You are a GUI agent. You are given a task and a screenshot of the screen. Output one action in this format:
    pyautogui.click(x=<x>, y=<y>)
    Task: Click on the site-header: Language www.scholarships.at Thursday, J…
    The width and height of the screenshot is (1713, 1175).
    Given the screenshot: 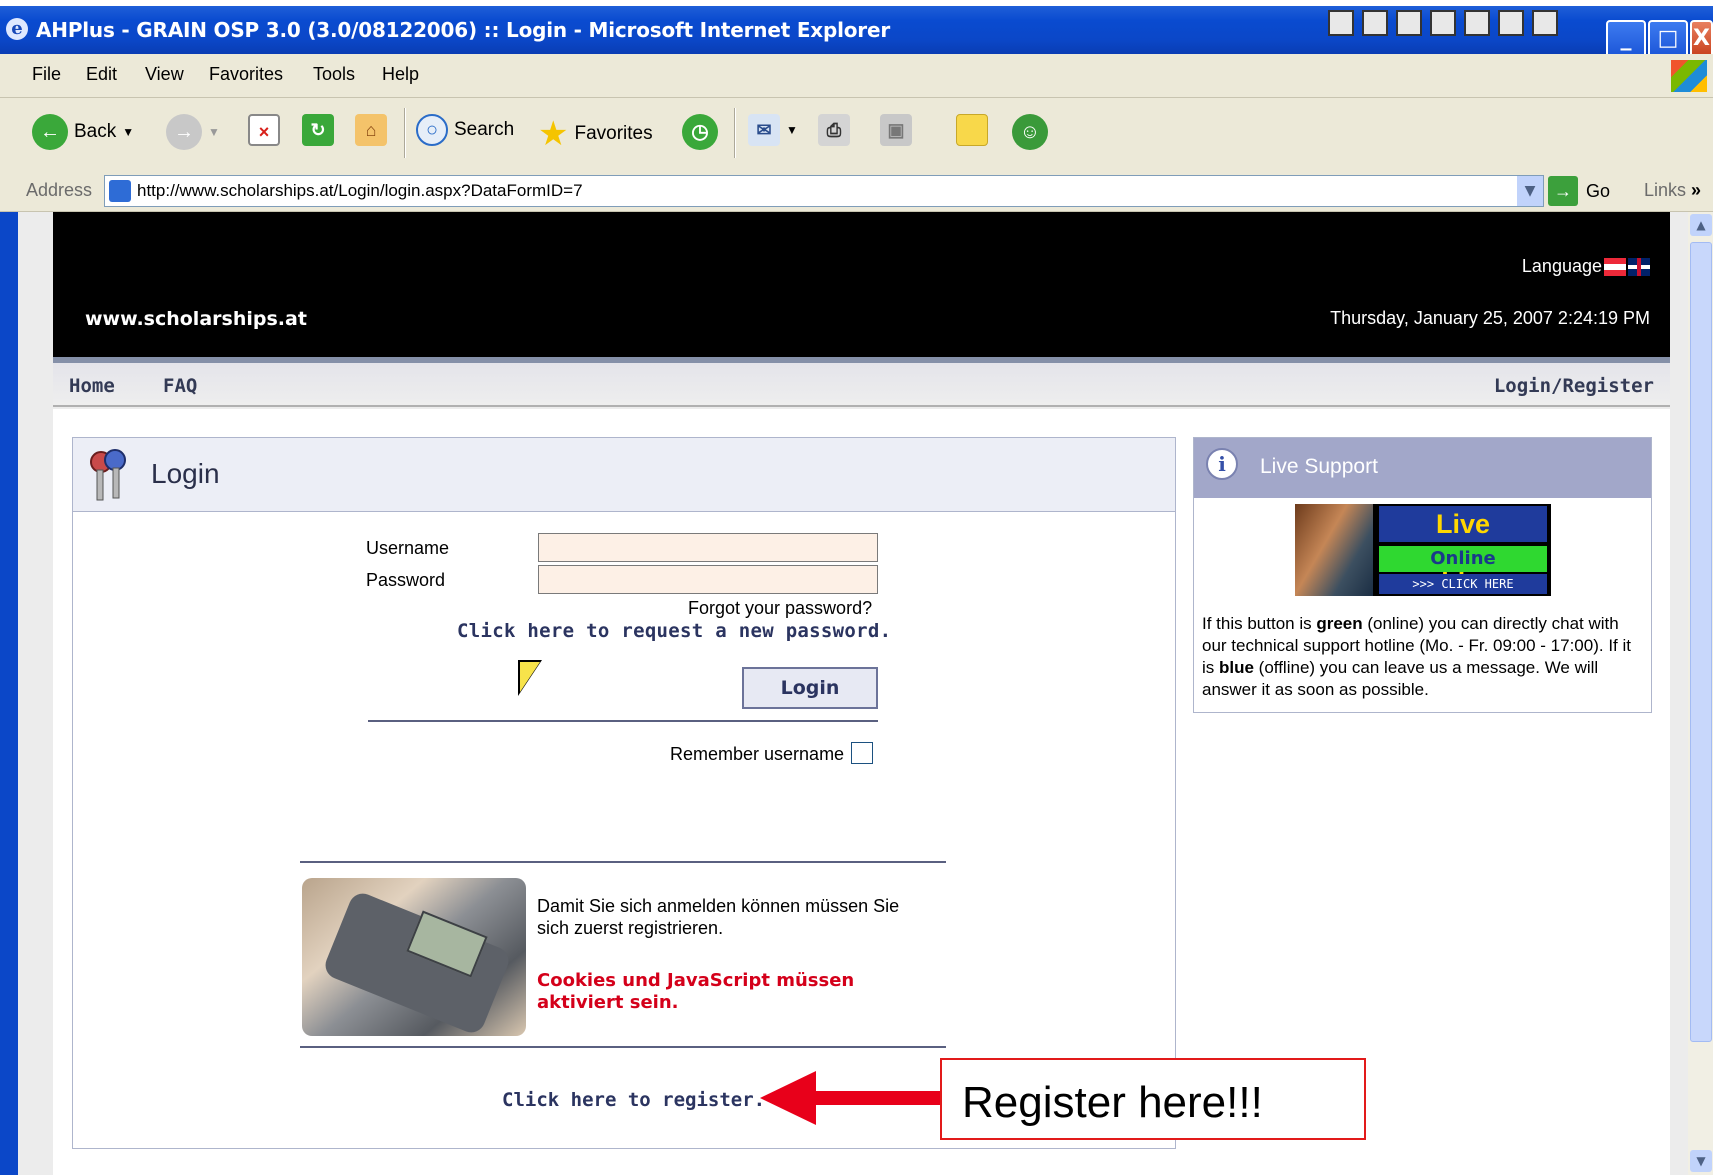 What is the action you would take?
    pyautogui.click(x=861, y=284)
    